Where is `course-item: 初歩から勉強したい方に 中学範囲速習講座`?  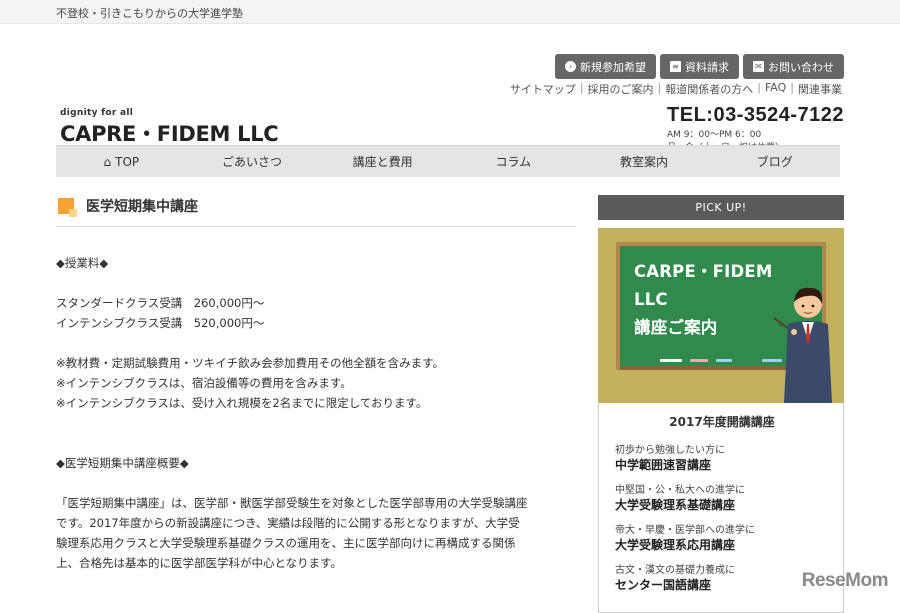
course-item: 初歩から勉強したい方に 中学範囲速習講座 is located at coordinates (722, 459).